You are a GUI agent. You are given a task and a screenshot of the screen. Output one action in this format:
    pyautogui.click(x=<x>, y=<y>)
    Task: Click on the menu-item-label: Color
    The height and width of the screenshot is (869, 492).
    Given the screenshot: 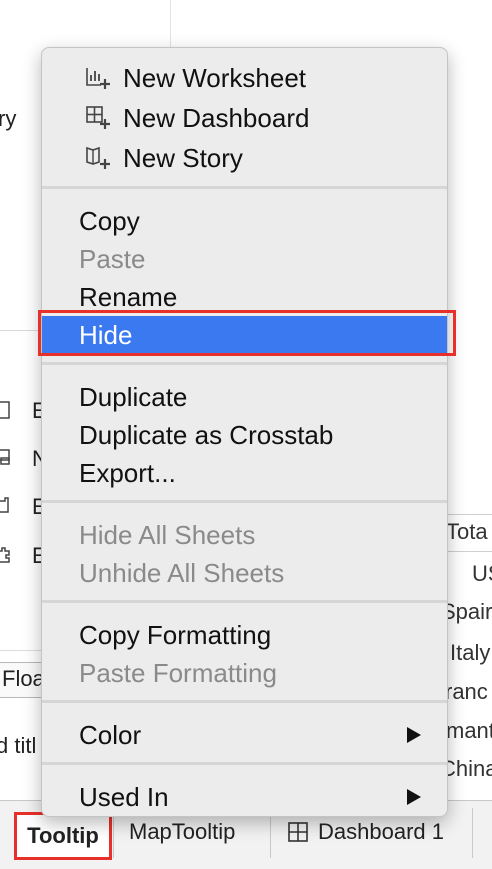 What is the action you would take?
    pyautogui.click(x=110, y=734)
    